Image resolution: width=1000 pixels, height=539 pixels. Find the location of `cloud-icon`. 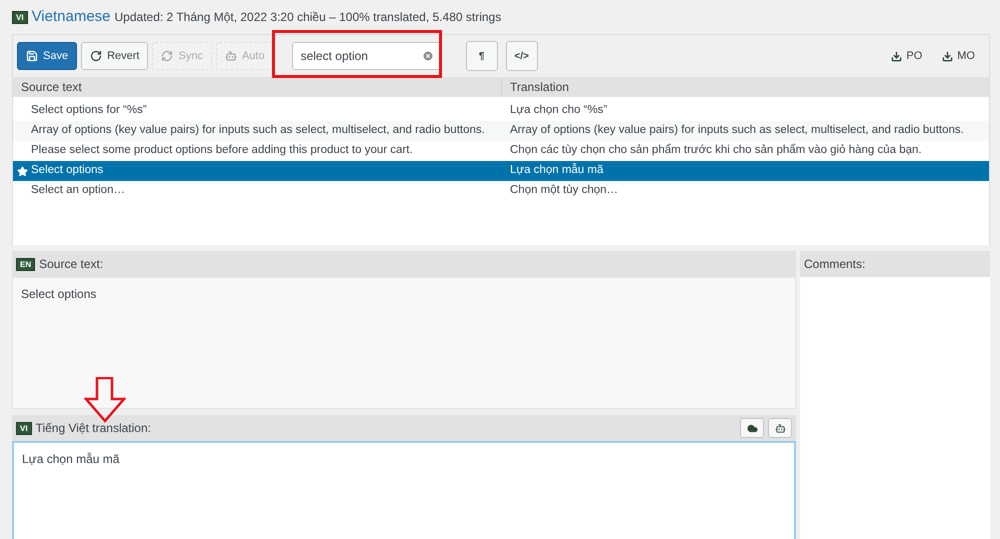

cloud-icon is located at coordinates (752, 428).